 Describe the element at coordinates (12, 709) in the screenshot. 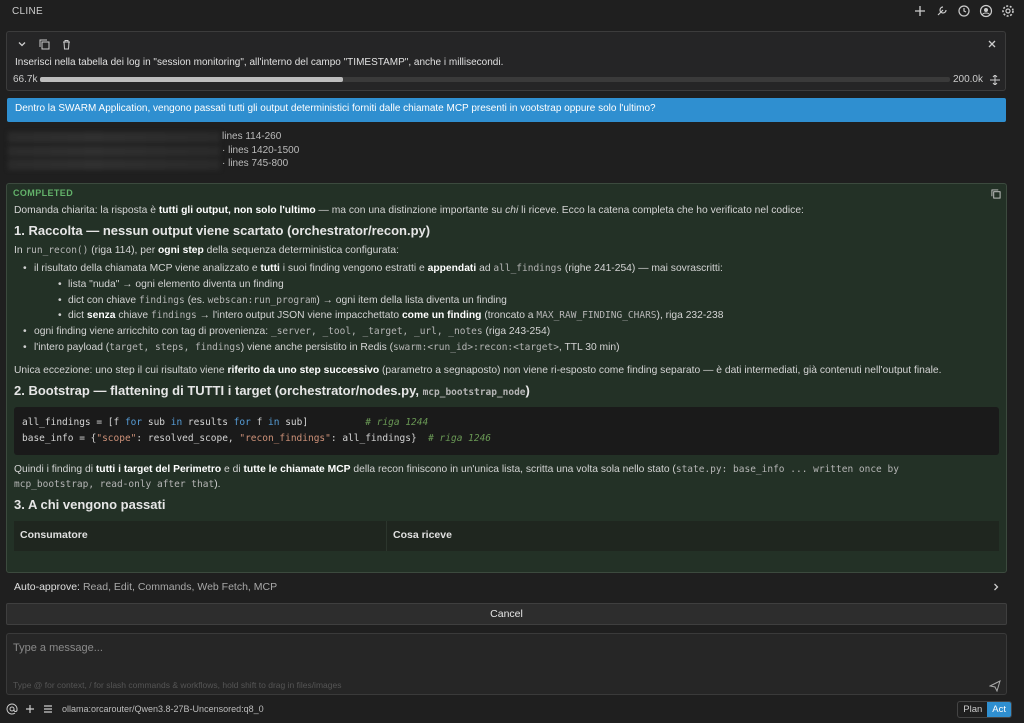

I see `at-mention-icon` at that location.